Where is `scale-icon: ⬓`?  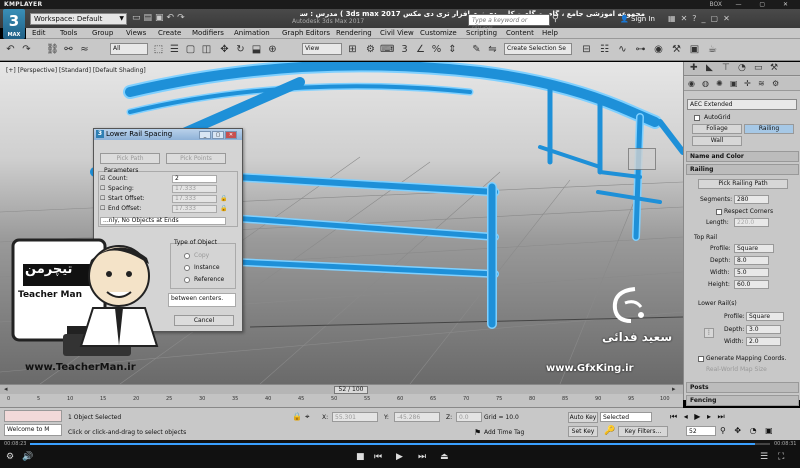 scale-icon: ⬓ is located at coordinates (256, 49).